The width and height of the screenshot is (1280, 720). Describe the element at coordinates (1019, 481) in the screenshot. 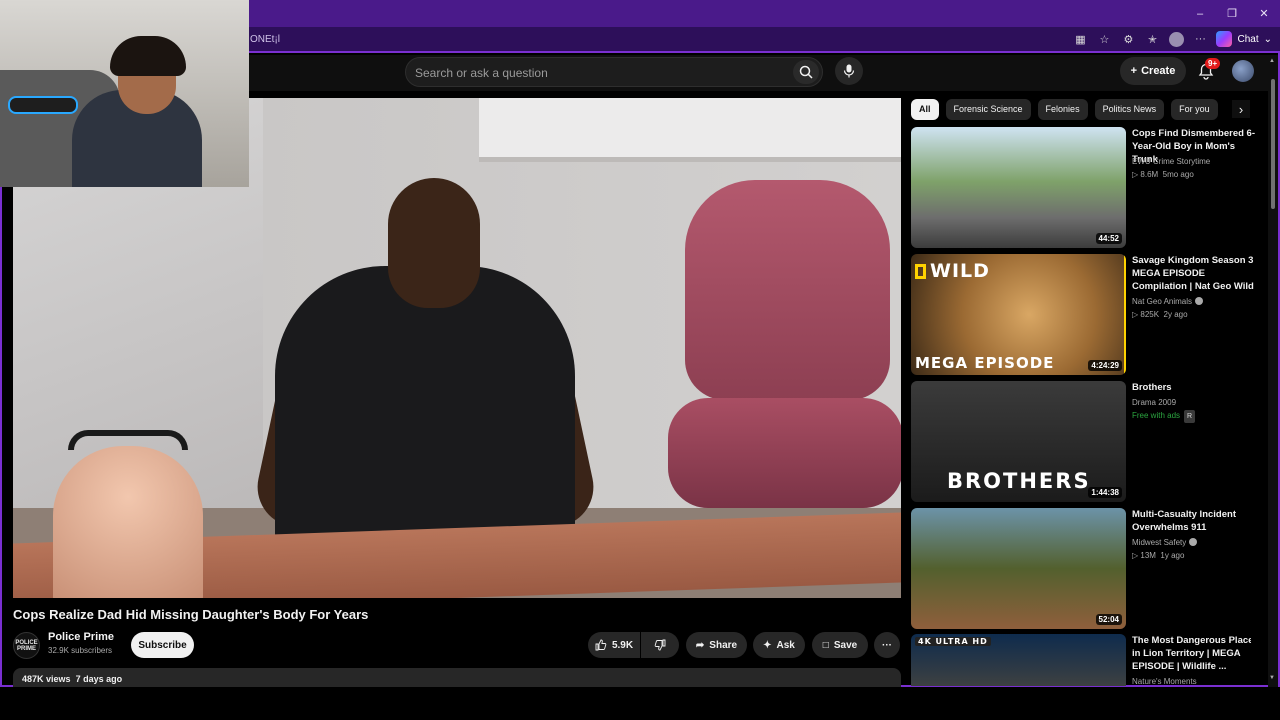

I see `thumbnail-caption: BROTHERS` at that location.